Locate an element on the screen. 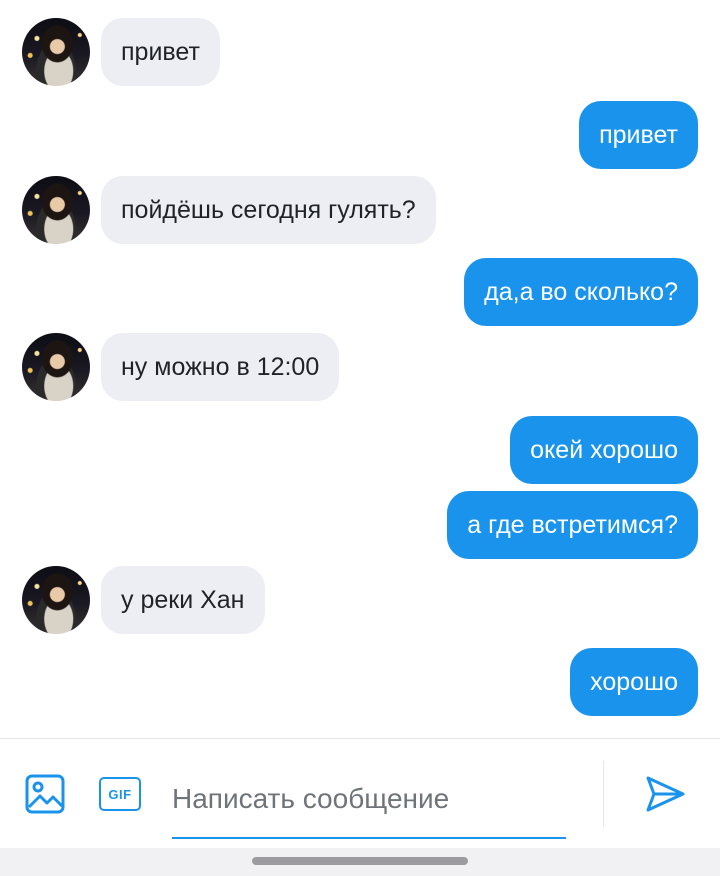 This screenshot has height=876, width=720. incoming-message: пойдёшь сегодня гулять? is located at coordinates (268, 210).